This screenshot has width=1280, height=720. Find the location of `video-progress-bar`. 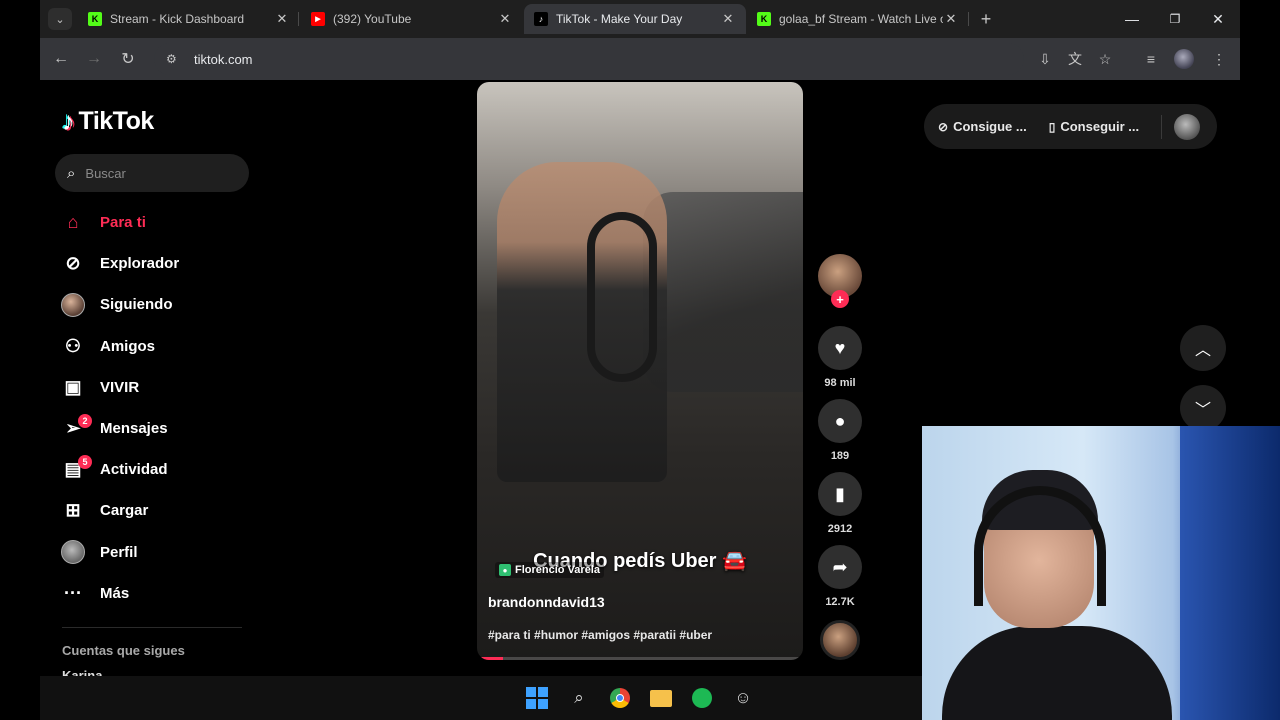

video-progress-bar is located at coordinates (640, 658).